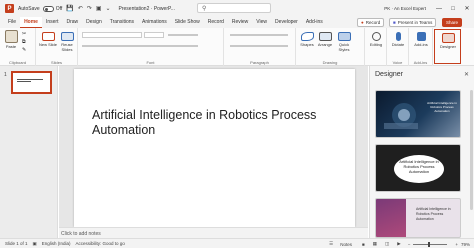 This screenshot has width=474, height=248. Describe the element at coordinates (456, 244) in the screenshot. I see `zoom-in-icon: +` at that location.